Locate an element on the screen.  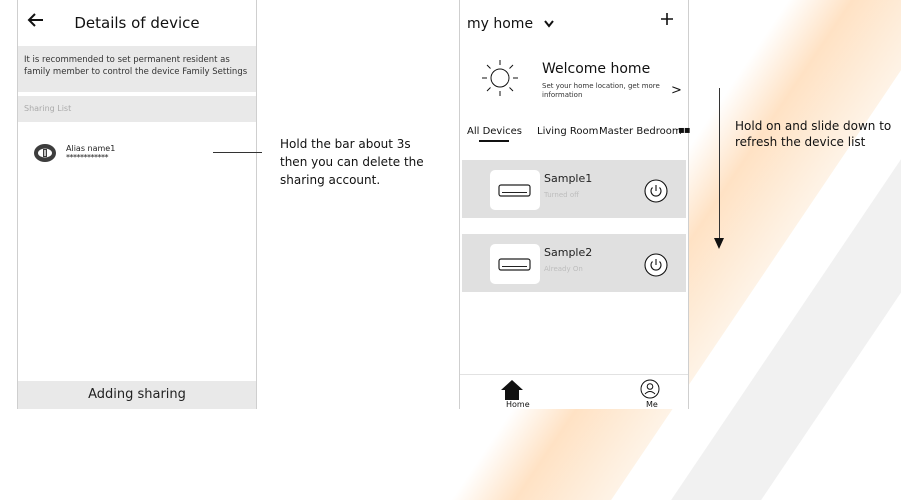
adding-sharing-label: Adding sharing is located at coordinates (137, 394).